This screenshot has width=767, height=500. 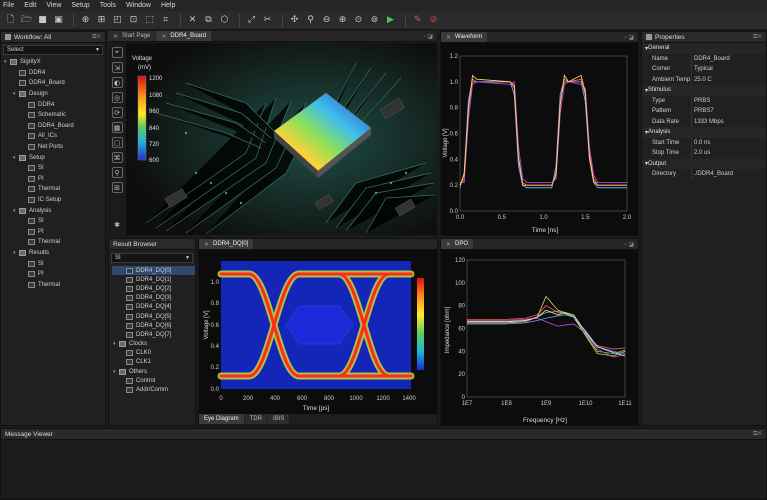 I want to click on zoom-area-icon: ⬚, so click(x=149, y=20).